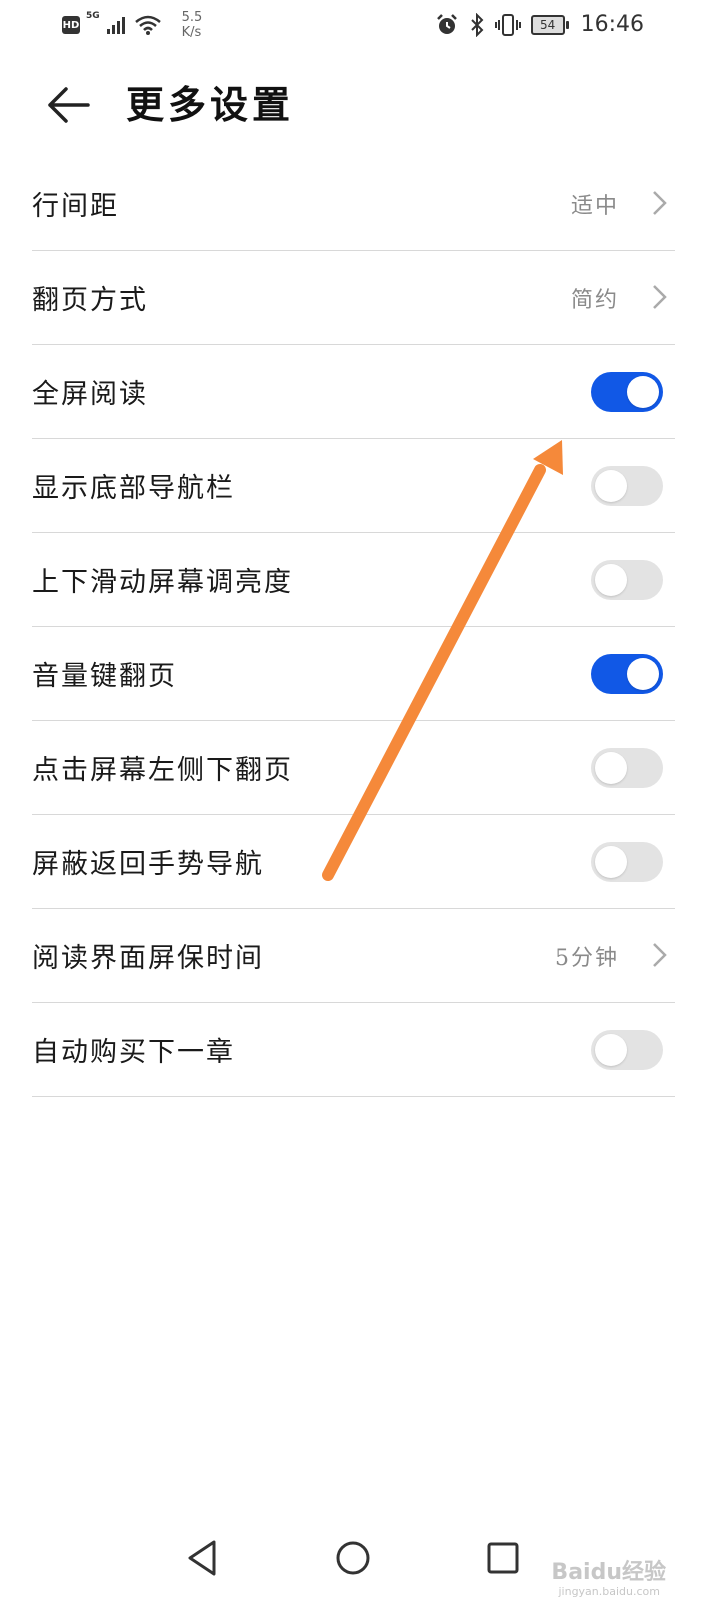 The image size is (720, 1600). I want to click on setting-swipe-brightness: 上下滑动屏幕调亮度, so click(353, 580).